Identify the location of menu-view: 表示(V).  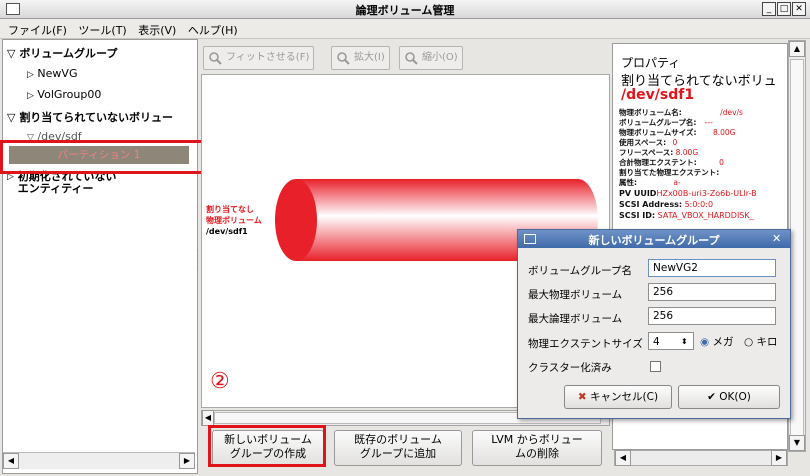
(157, 30).